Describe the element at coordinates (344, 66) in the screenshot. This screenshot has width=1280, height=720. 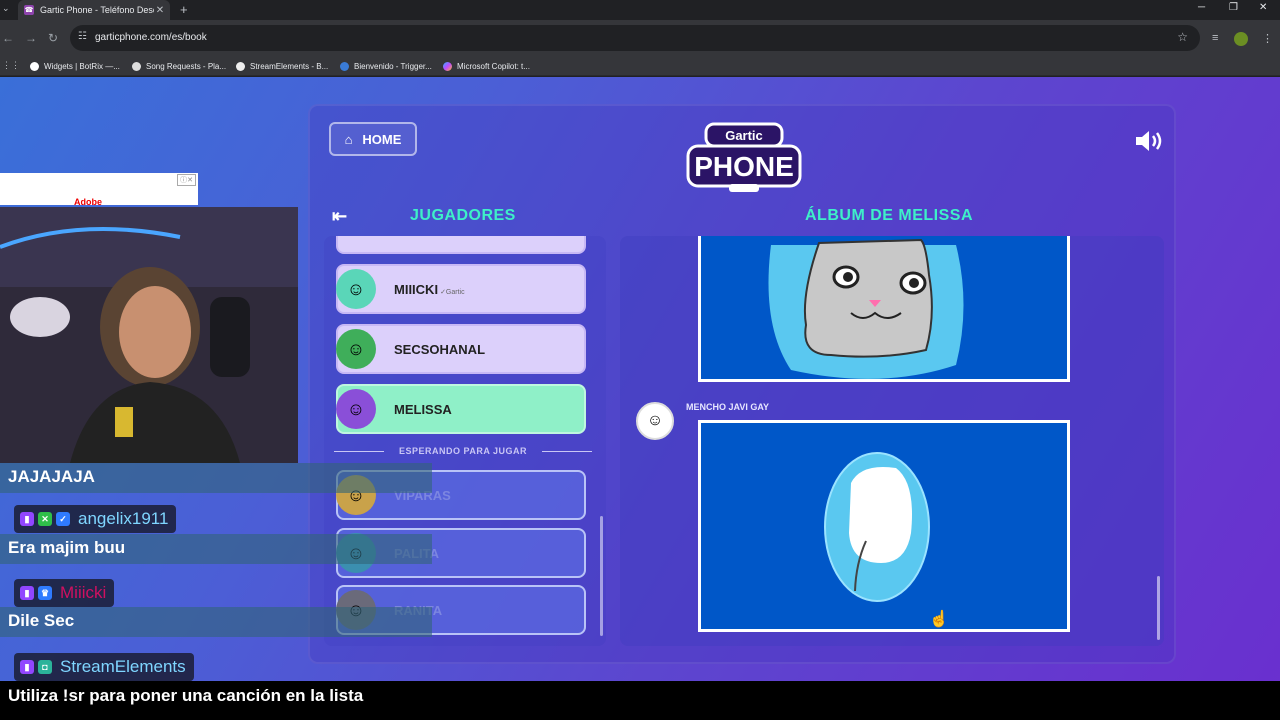
I see `trigger-icon` at that location.